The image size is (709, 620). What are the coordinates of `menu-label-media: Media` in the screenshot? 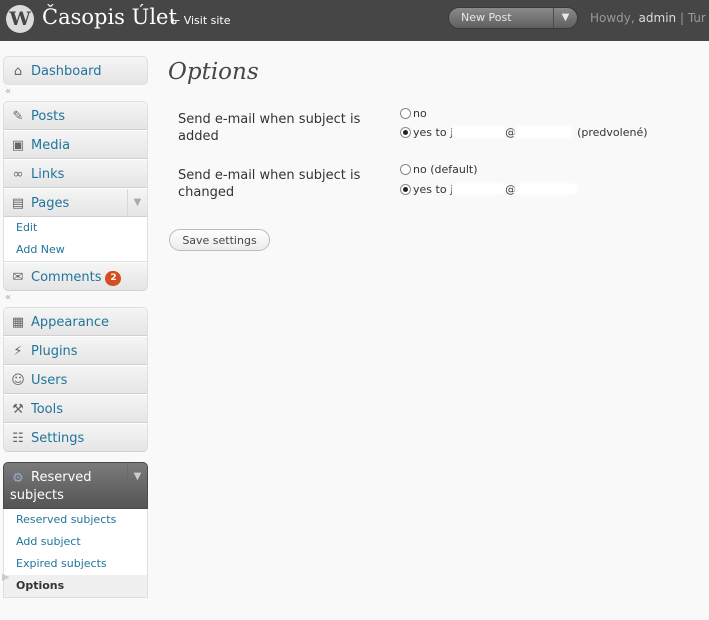 It's located at (51, 145).